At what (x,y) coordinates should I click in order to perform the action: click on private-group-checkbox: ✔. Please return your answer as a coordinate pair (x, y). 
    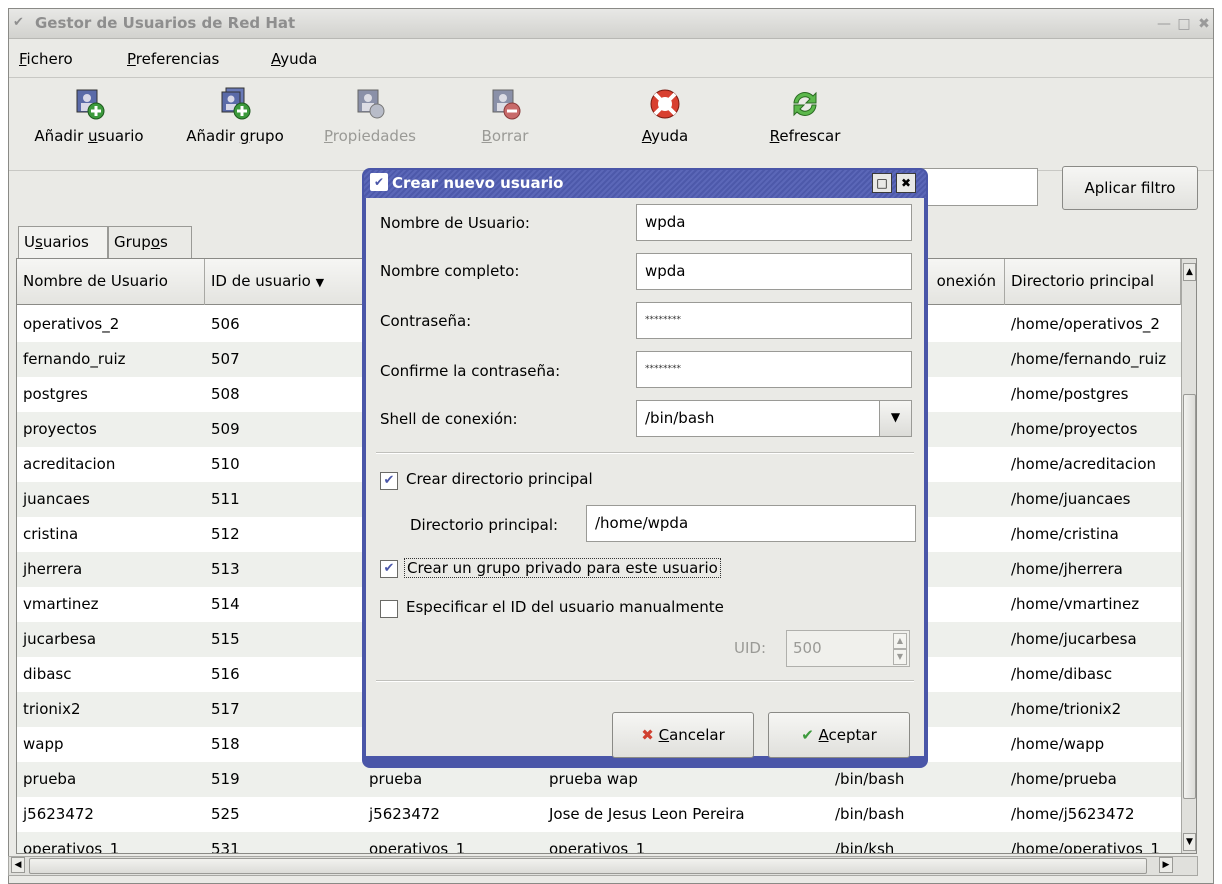
    Looking at the image, I should click on (389, 569).